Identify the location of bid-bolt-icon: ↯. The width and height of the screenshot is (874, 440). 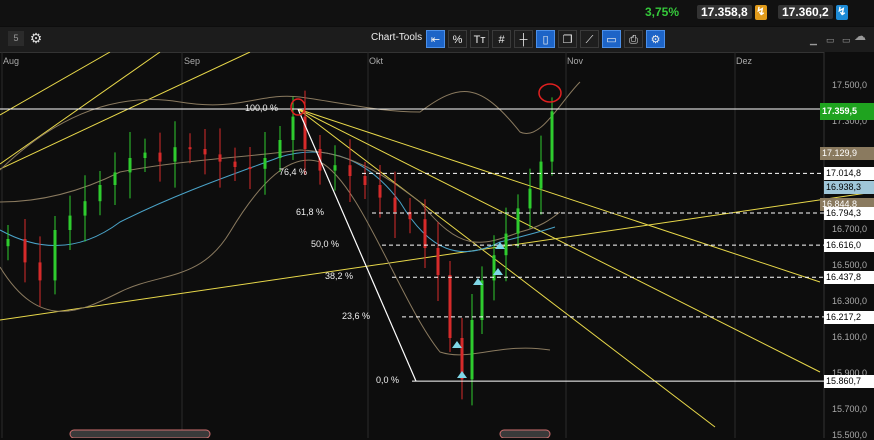
(760, 13).